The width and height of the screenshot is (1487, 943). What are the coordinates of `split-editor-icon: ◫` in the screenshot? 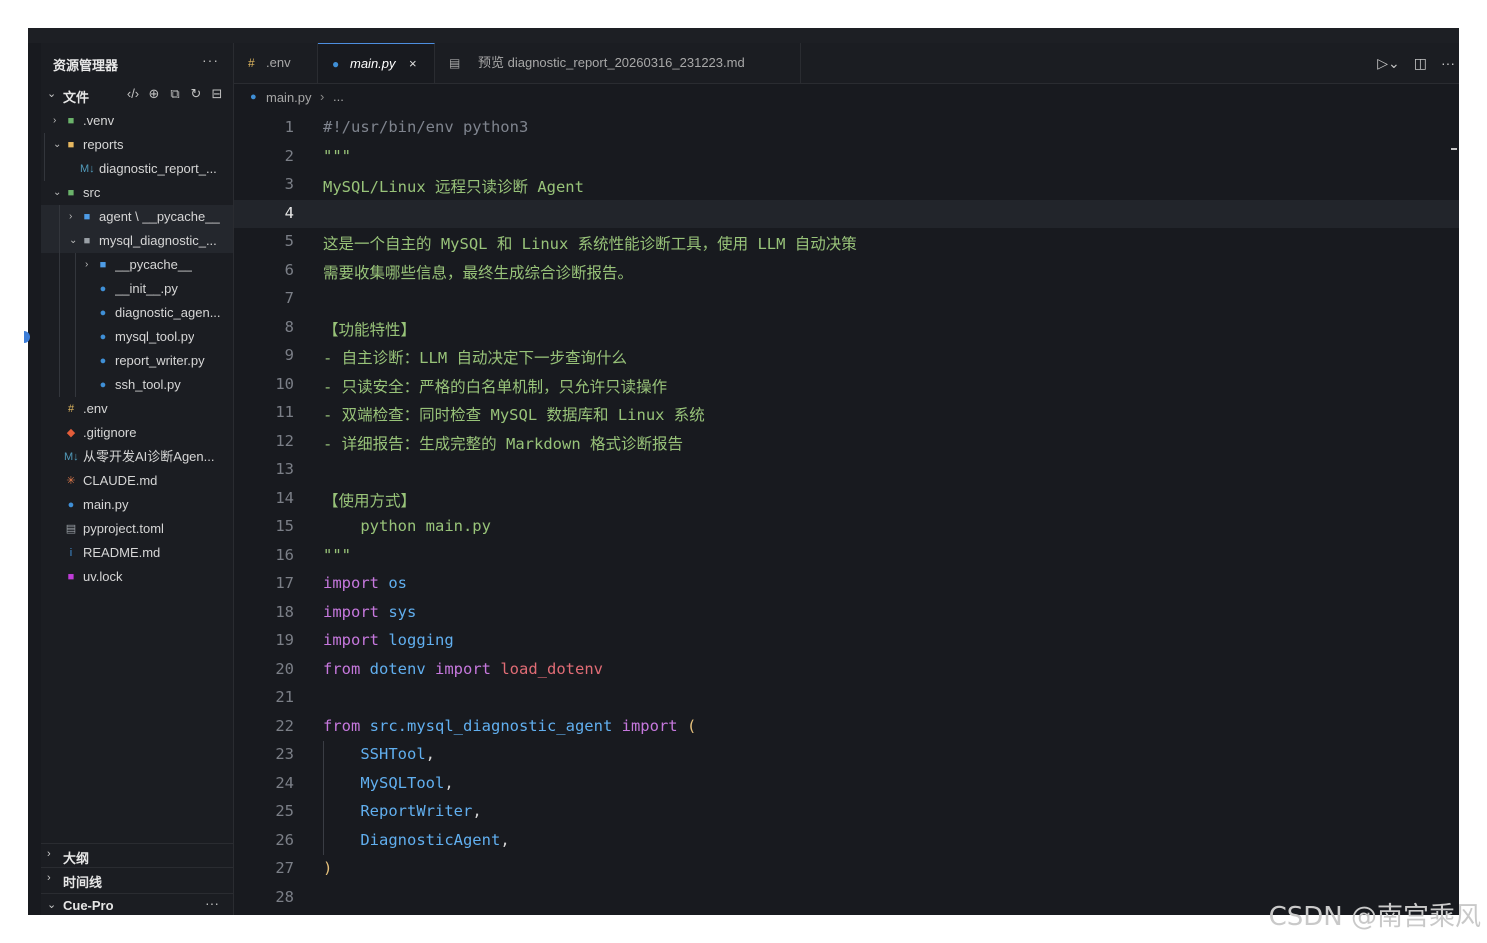 It's located at (1420, 63).